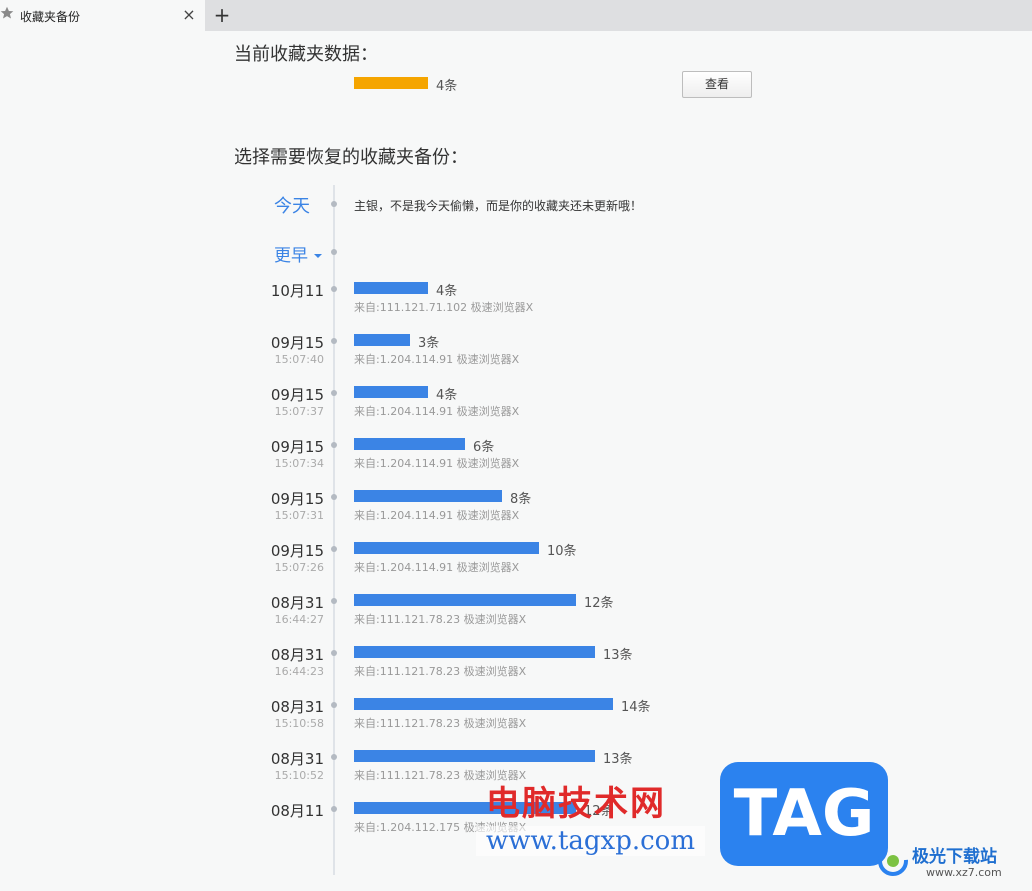 This screenshot has height=891, width=1032. I want to click on close-icon: ×, so click(189, 15).